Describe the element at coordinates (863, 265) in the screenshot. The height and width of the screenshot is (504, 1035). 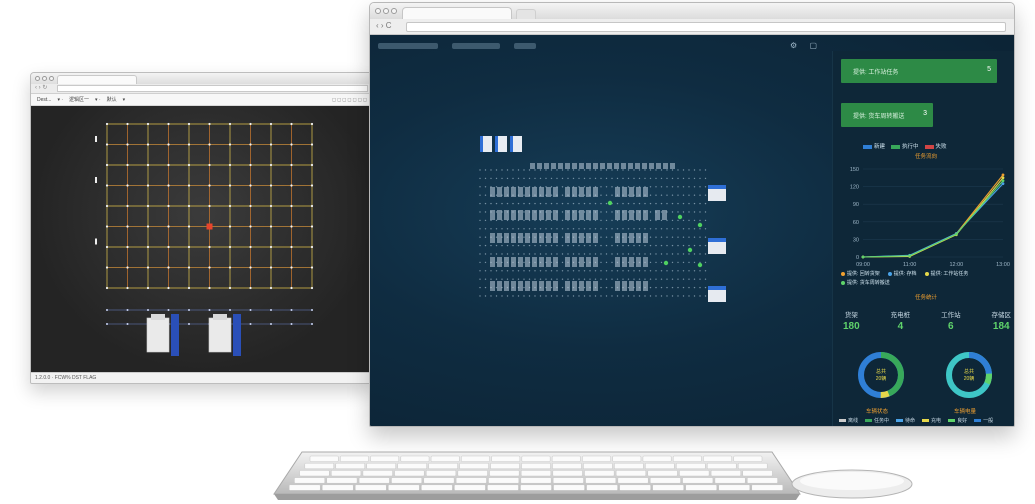
I see `x-tick-label: 09:00` at that location.